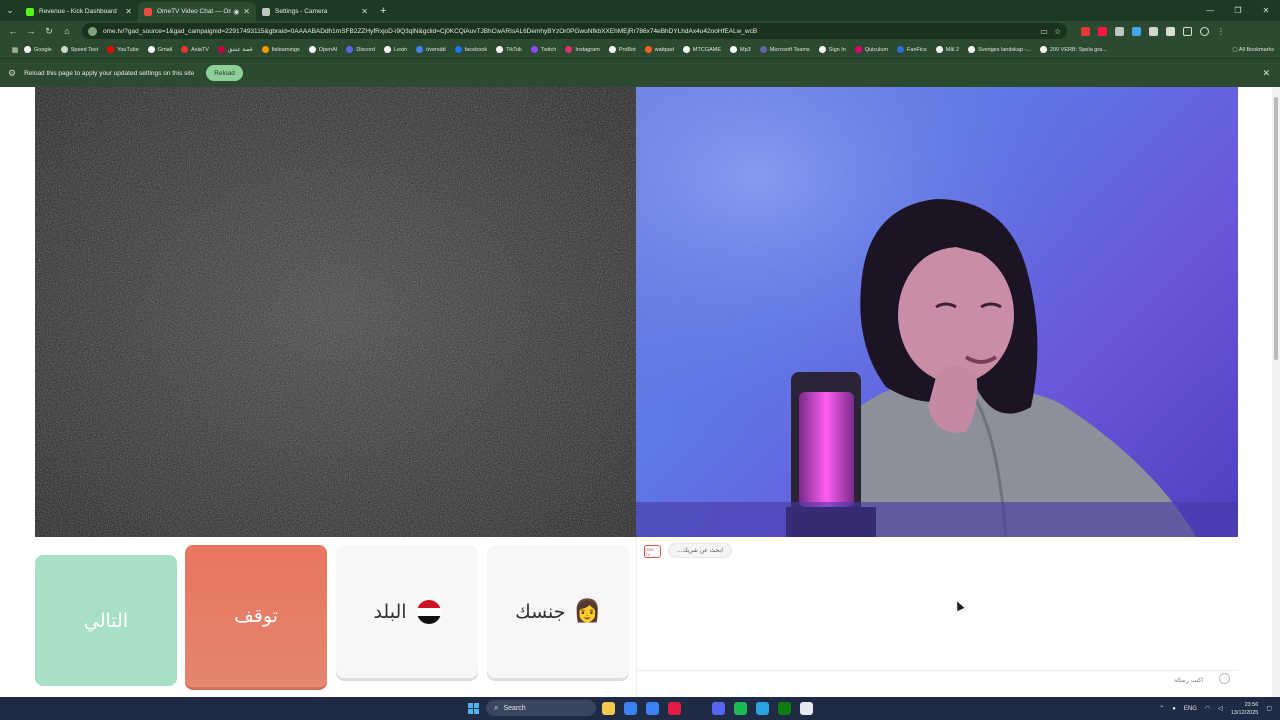 The image size is (1280, 720). I want to click on bookmark-item: facebook, so click(470, 49).